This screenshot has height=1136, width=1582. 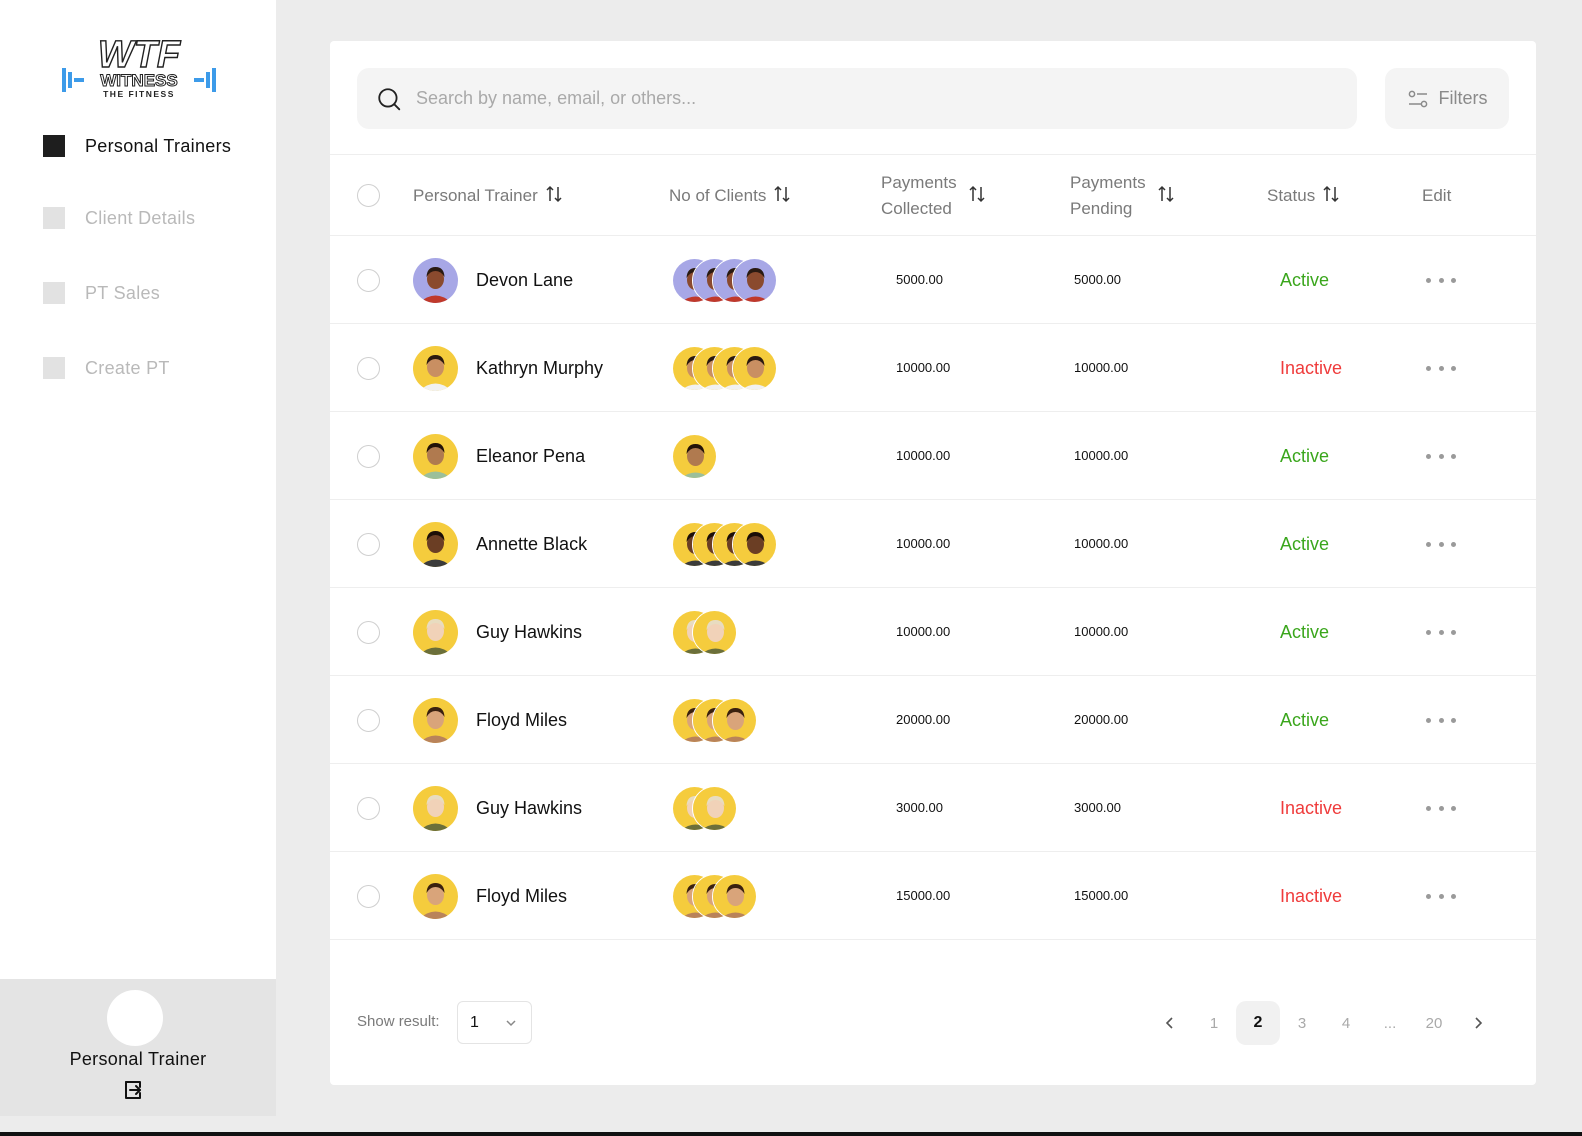 What do you see at coordinates (530, 456) in the screenshot?
I see `trainer-name: Eleanor Pena` at bounding box center [530, 456].